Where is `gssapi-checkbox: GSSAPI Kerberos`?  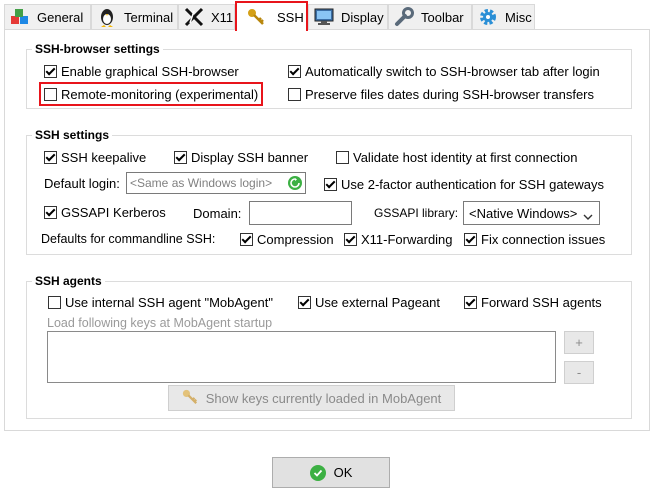
gssapi-checkbox: GSSAPI Kerberos is located at coordinates (105, 212).